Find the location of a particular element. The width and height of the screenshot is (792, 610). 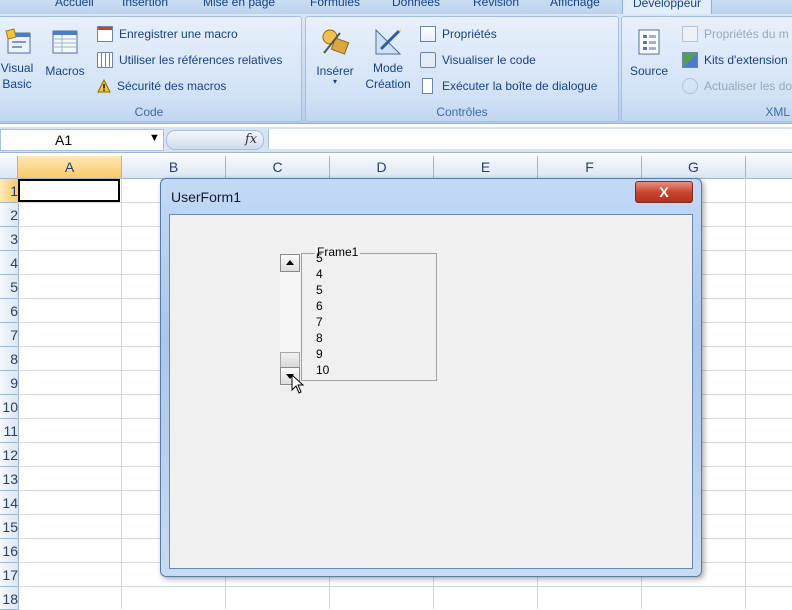

column-header-a: A is located at coordinates (70, 167).